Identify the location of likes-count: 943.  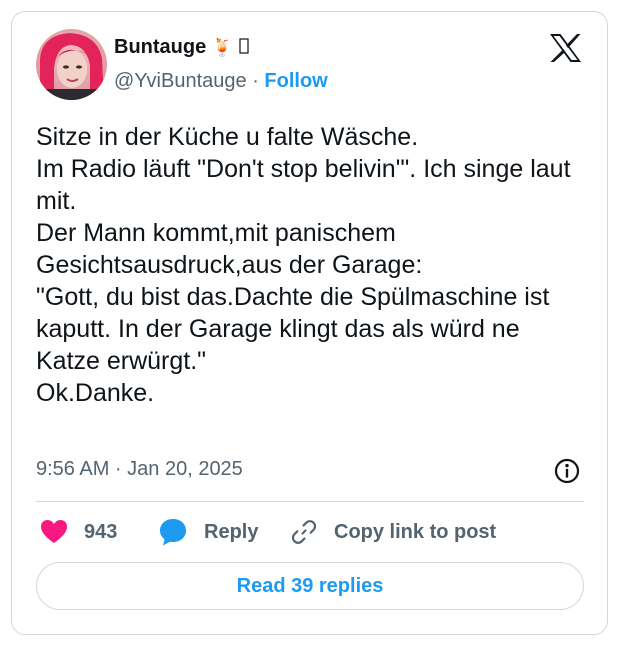
(101, 531).